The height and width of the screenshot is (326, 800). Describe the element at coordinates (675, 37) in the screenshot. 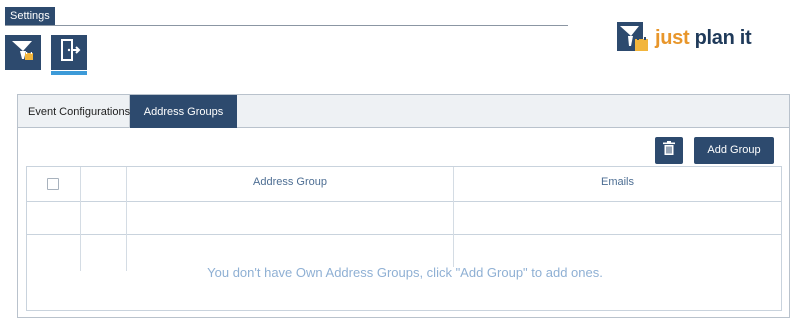

I see `logo-word-just: just` at that location.